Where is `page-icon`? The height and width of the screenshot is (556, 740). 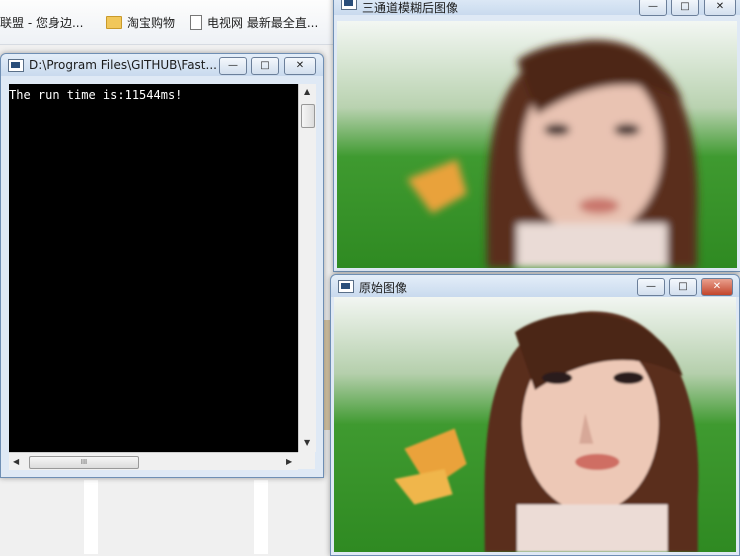 page-icon is located at coordinates (196, 22).